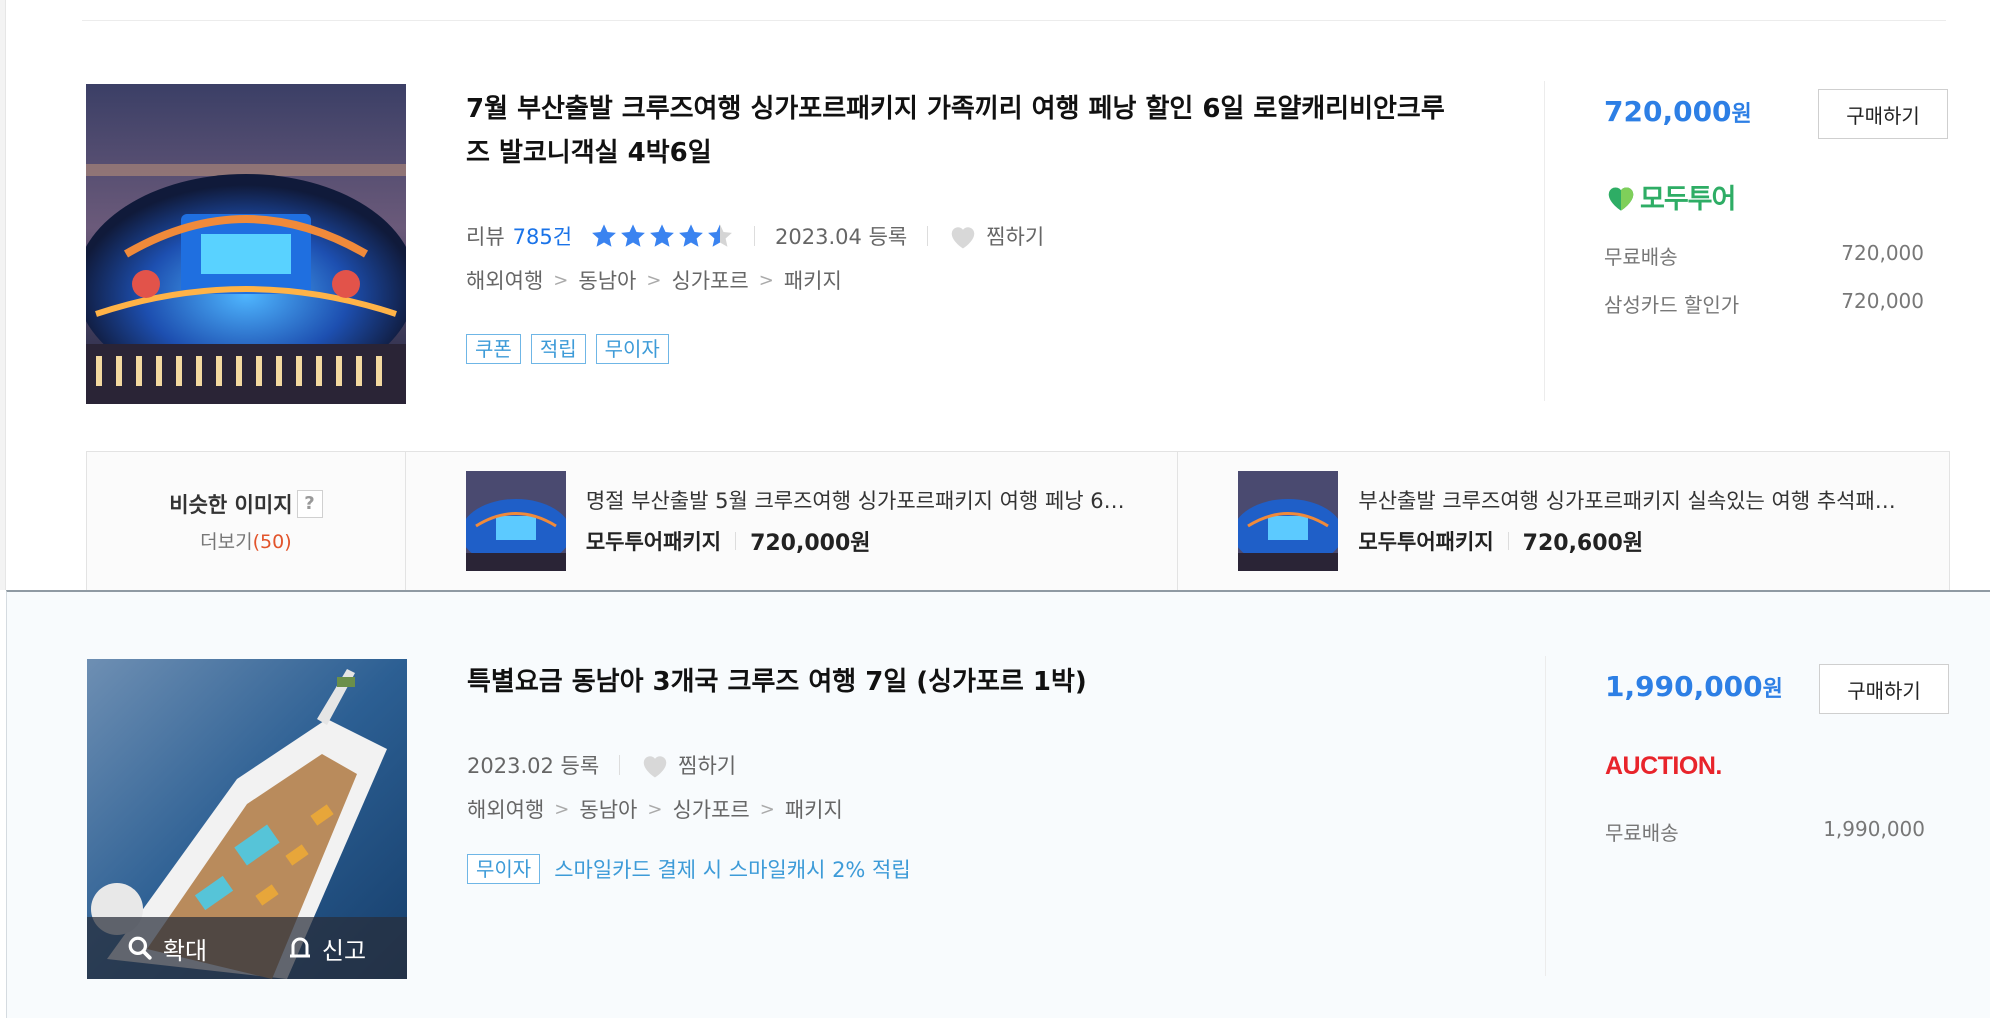 Image resolution: width=1990 pixels, height=1018 pixels. Describe the element at coordinates (841, 237) in the screenshot. I see `registered-date: 2023.04 등록` at that location.